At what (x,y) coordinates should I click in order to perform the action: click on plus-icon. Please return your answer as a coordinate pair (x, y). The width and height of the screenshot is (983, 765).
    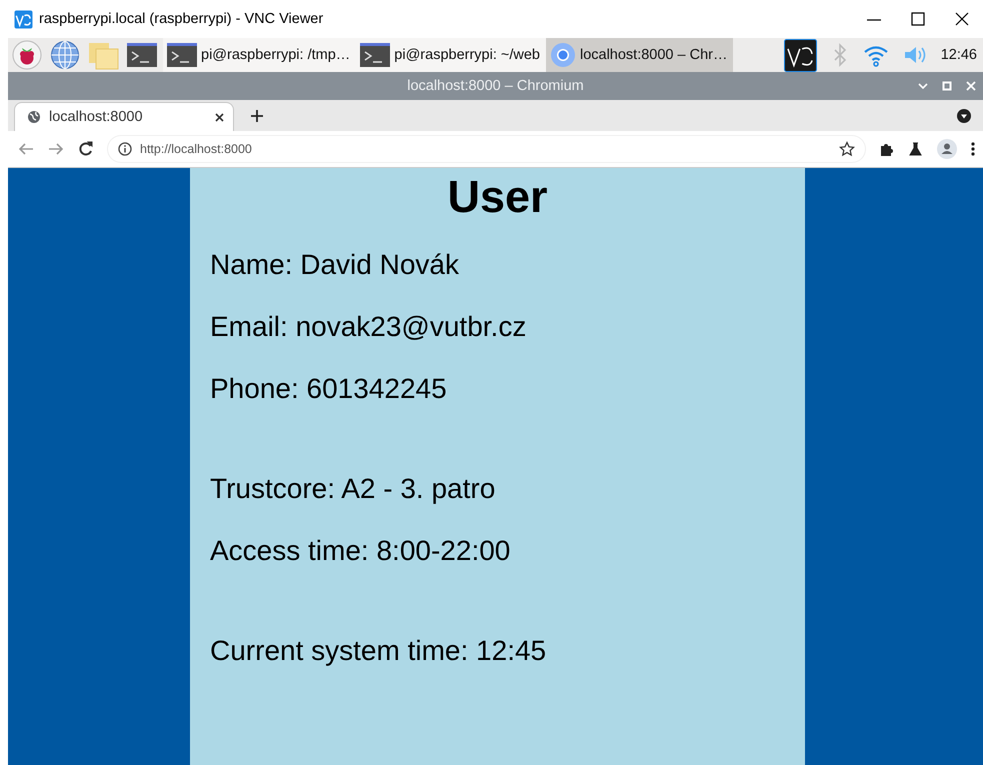
    Looking at the image, I should click on (257, 116).